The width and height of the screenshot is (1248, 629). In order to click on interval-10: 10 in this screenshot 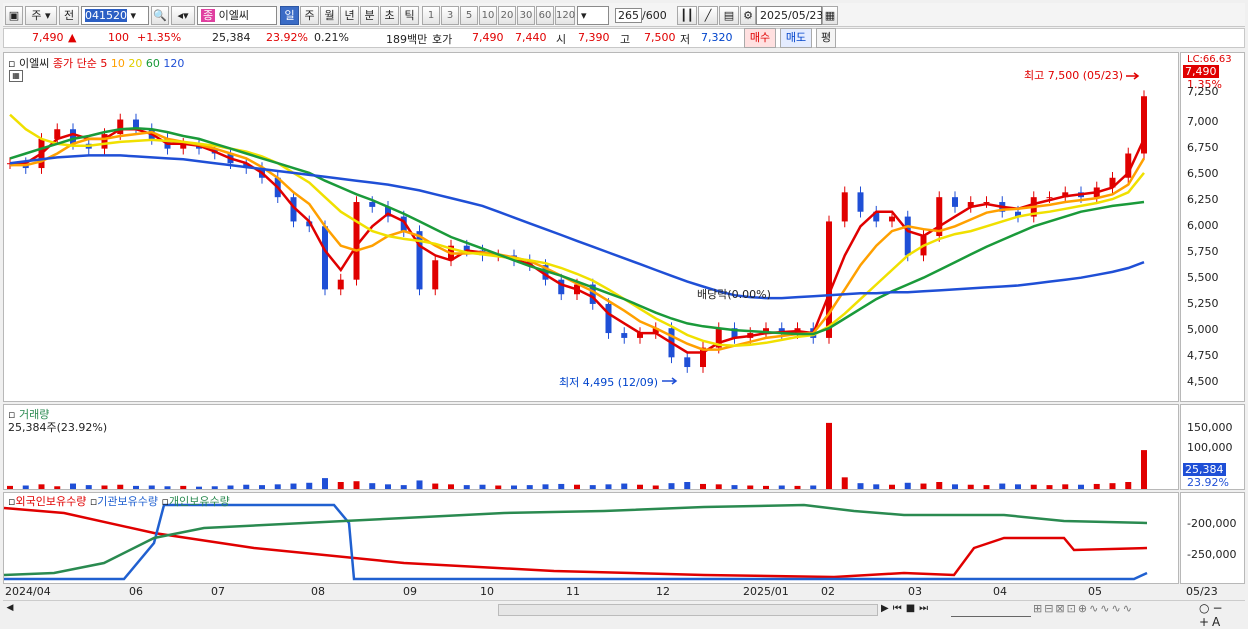, I will do `click(488, 15)`.